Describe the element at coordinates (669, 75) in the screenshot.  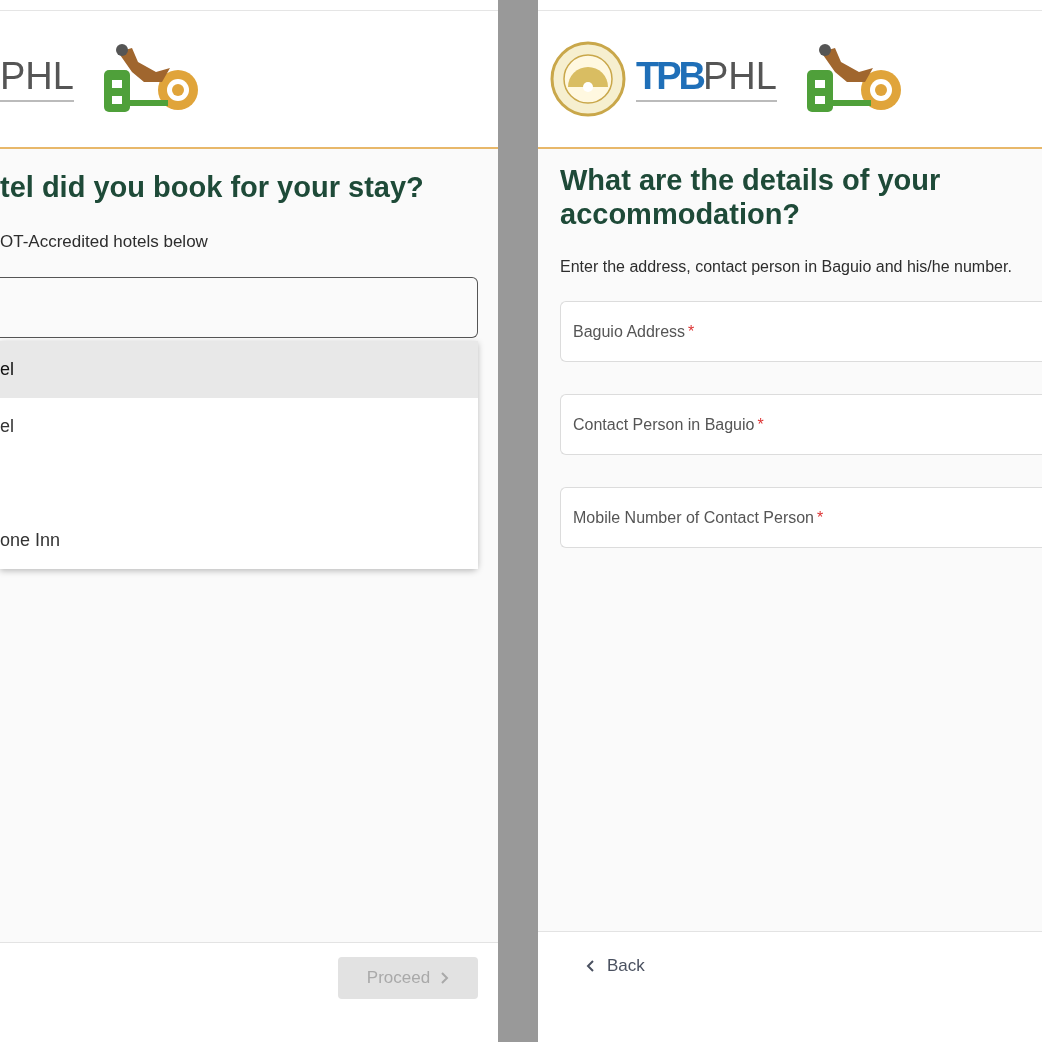
I see `logo-text: TPB` at that location.